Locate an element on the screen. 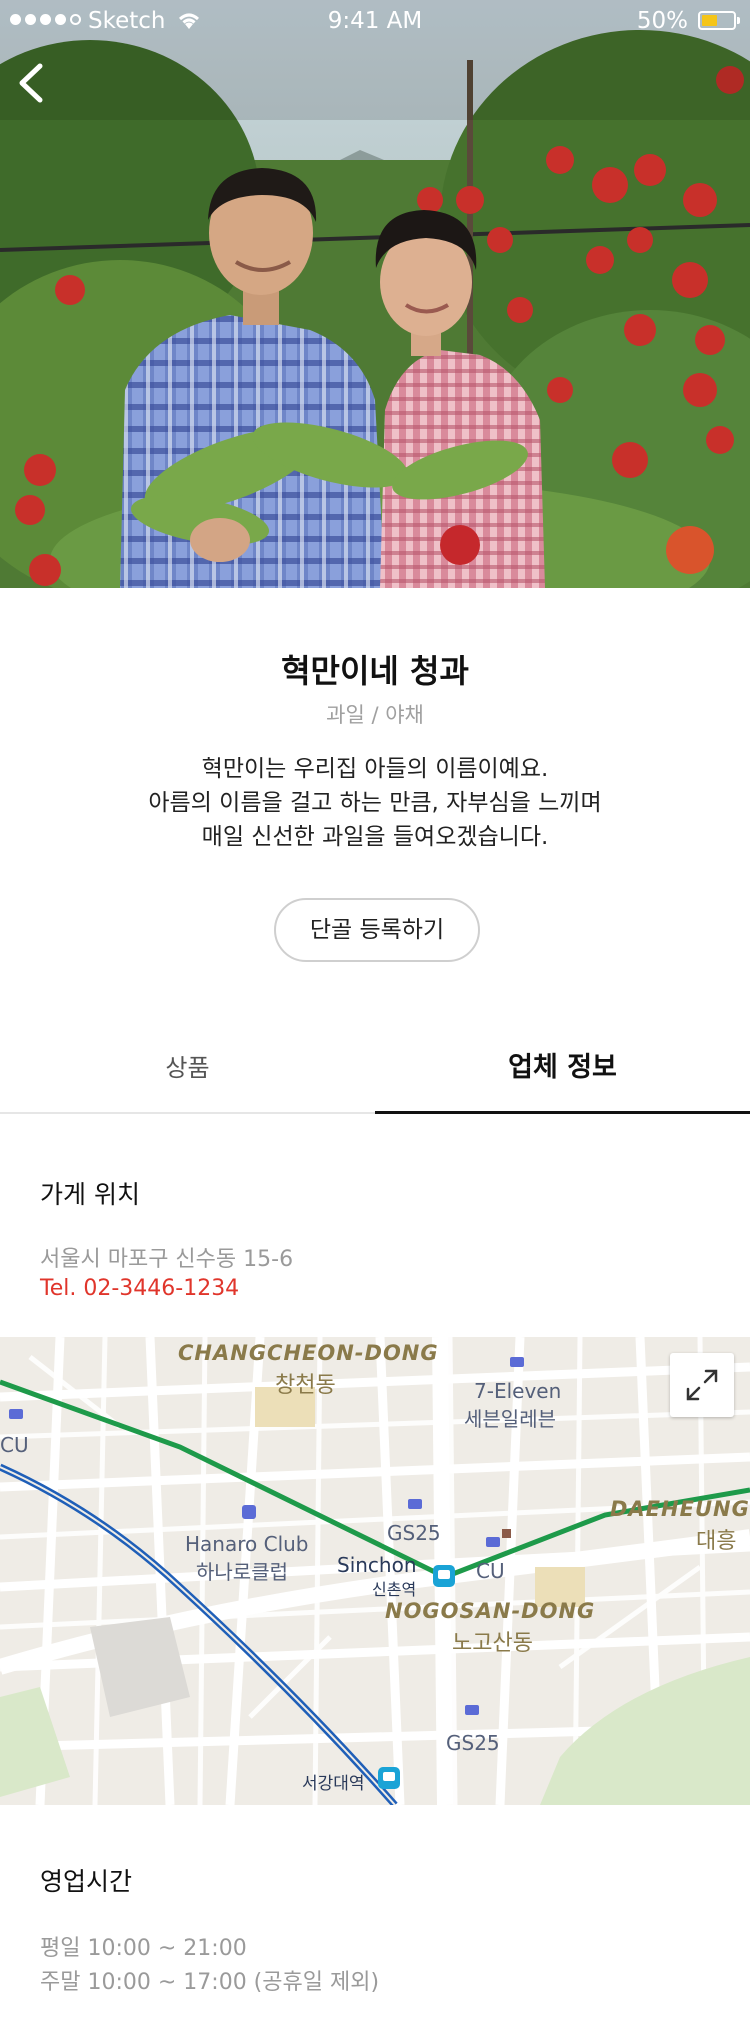 The height and width of the screenshot is (2030, 750). map-expand-button is located at coordinates (702, 1385).